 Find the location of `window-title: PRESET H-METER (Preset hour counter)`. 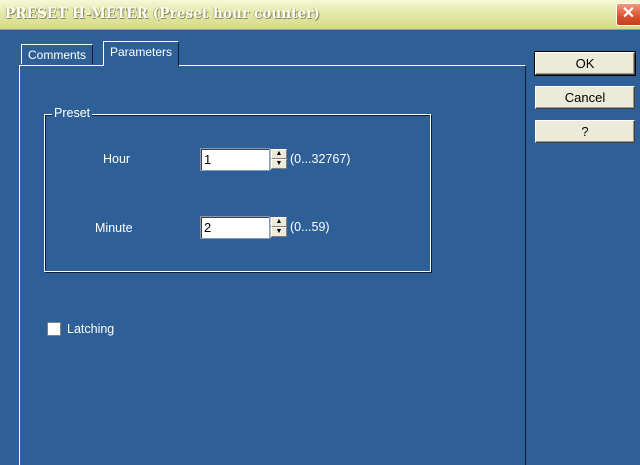

window-title: PRESET H-METER (Preset hour counter) is located at coordinates (162, 14).